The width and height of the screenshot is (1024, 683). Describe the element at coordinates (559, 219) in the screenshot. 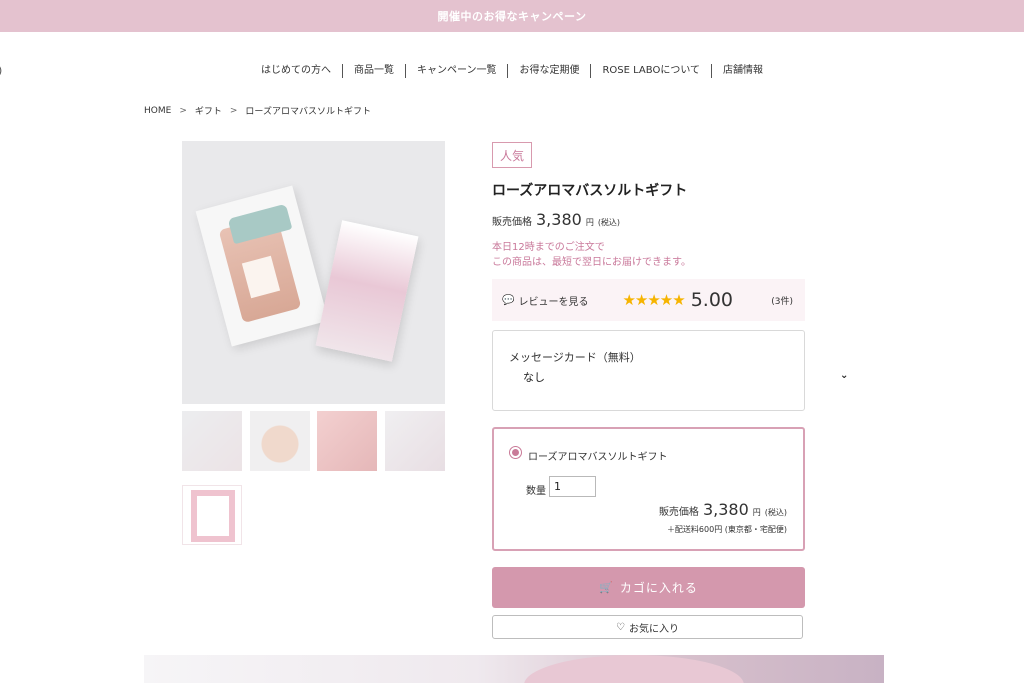

I see `price-amount: 3,380` at that location.